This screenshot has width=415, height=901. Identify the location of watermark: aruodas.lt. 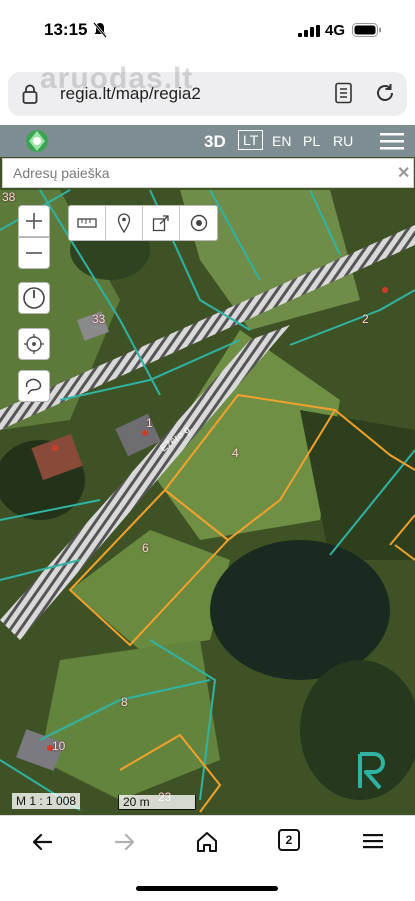
(117, 78).